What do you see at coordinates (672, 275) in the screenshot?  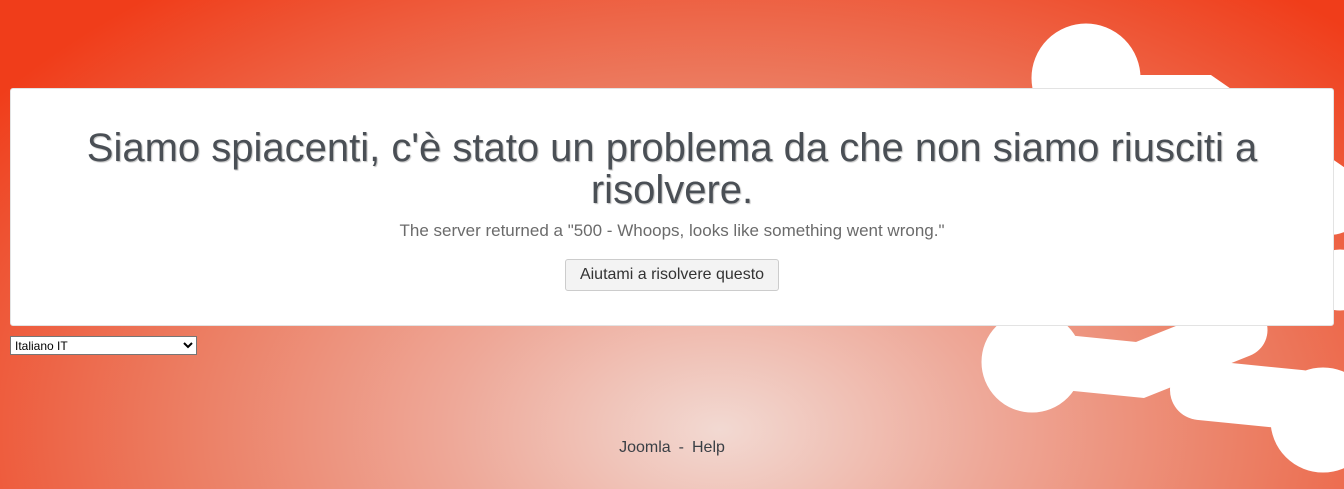 I see `help-button: Aiutami a risolvere questo` at bounding box center [672, 275].